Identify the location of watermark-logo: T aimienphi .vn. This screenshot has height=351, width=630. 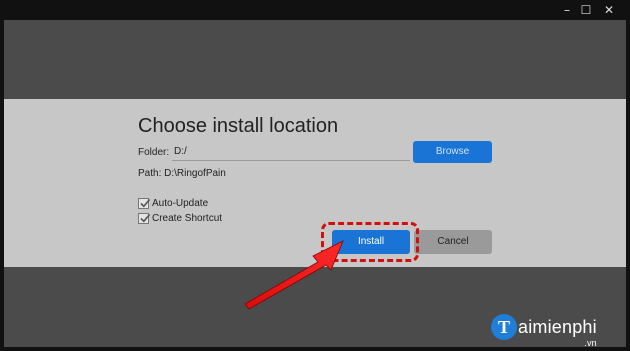
(544, 330).